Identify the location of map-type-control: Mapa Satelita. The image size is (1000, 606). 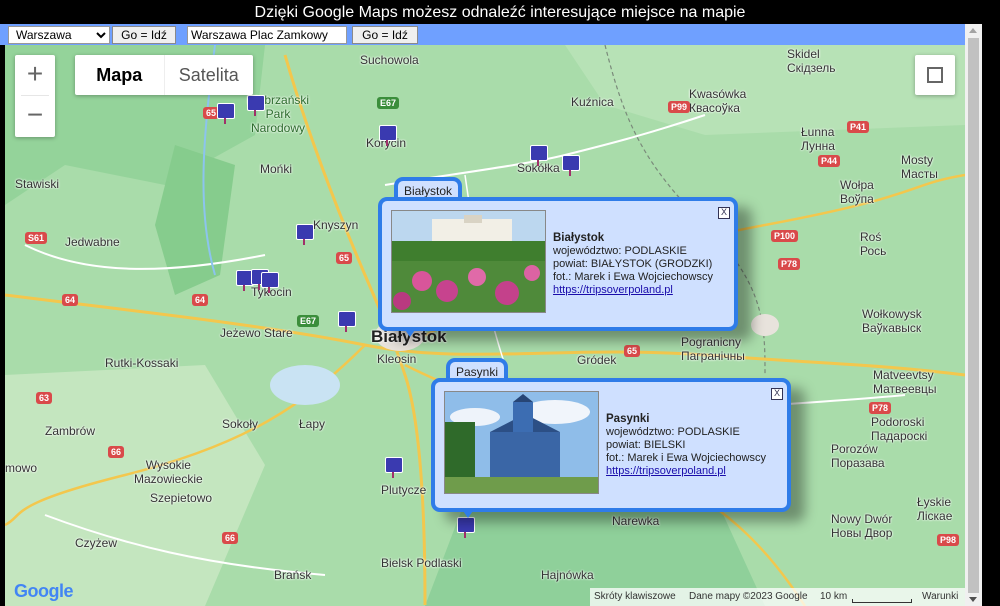
(164, 75).